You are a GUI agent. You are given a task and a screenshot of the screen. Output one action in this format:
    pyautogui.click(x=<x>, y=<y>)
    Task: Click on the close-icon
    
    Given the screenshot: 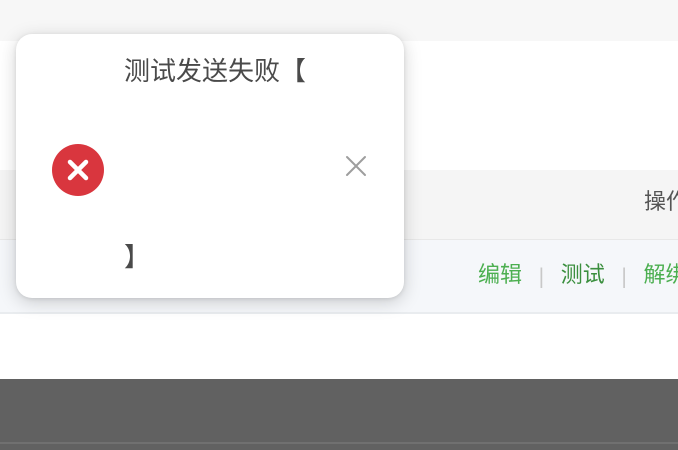 What is the action you would take?
    pyautogui.click(x=356, y=166)
    